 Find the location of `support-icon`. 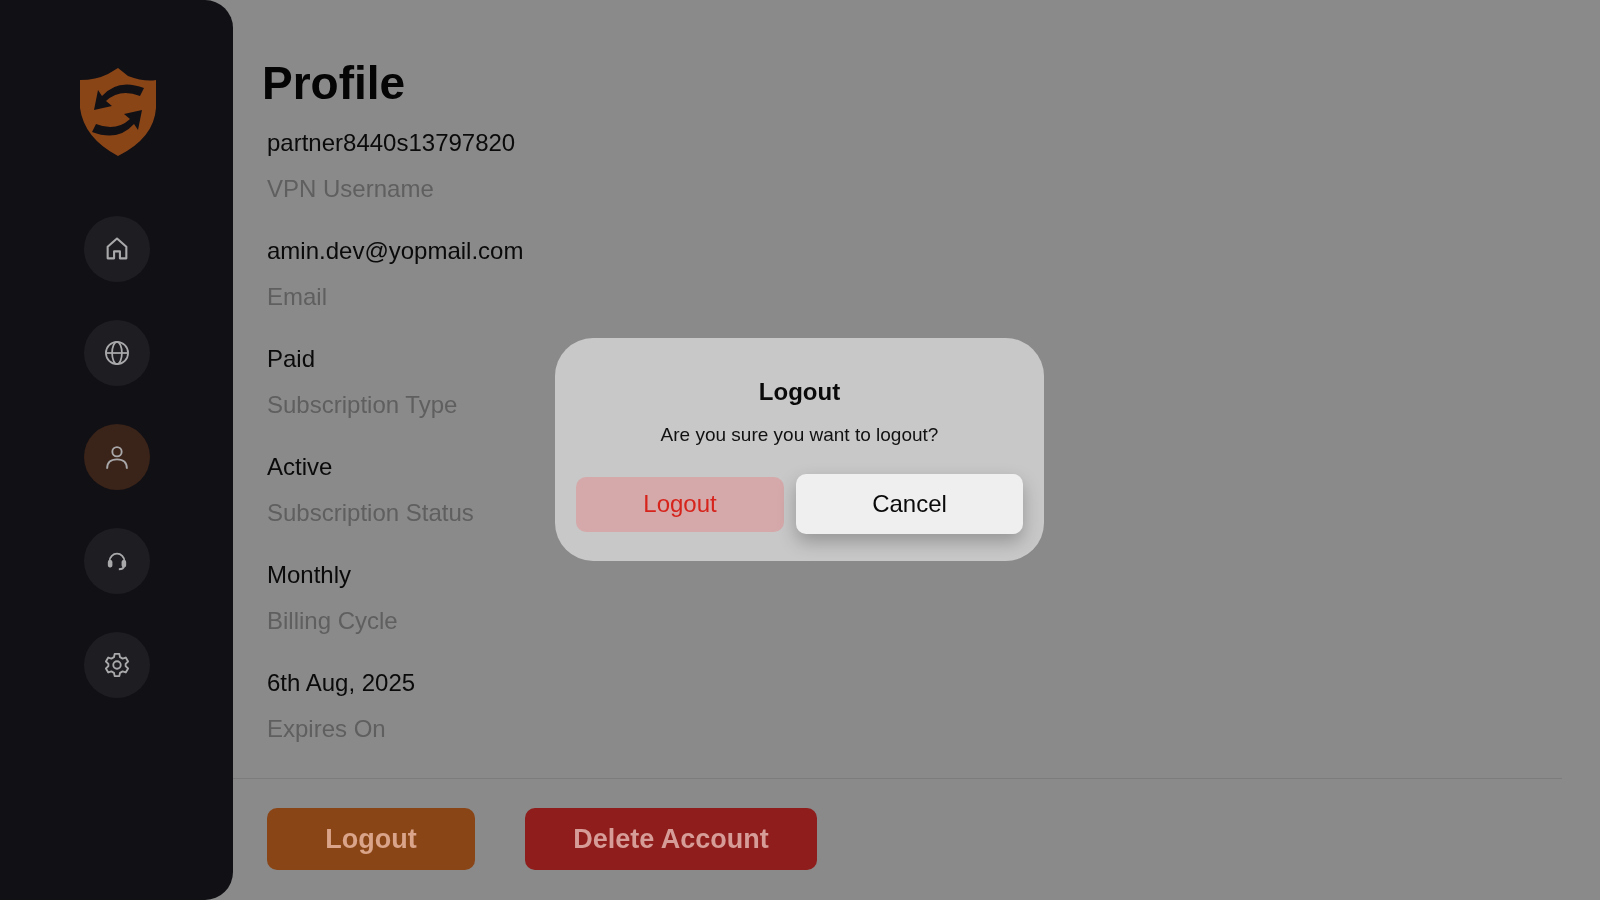

support-icon is located at coordinates (116, 561).